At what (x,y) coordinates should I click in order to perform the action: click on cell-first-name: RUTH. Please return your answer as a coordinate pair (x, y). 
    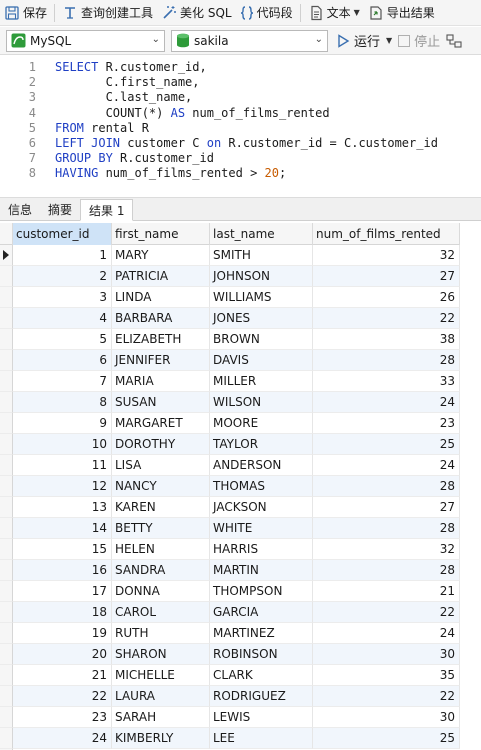
    Looking at the image, I should click on (161, 633).